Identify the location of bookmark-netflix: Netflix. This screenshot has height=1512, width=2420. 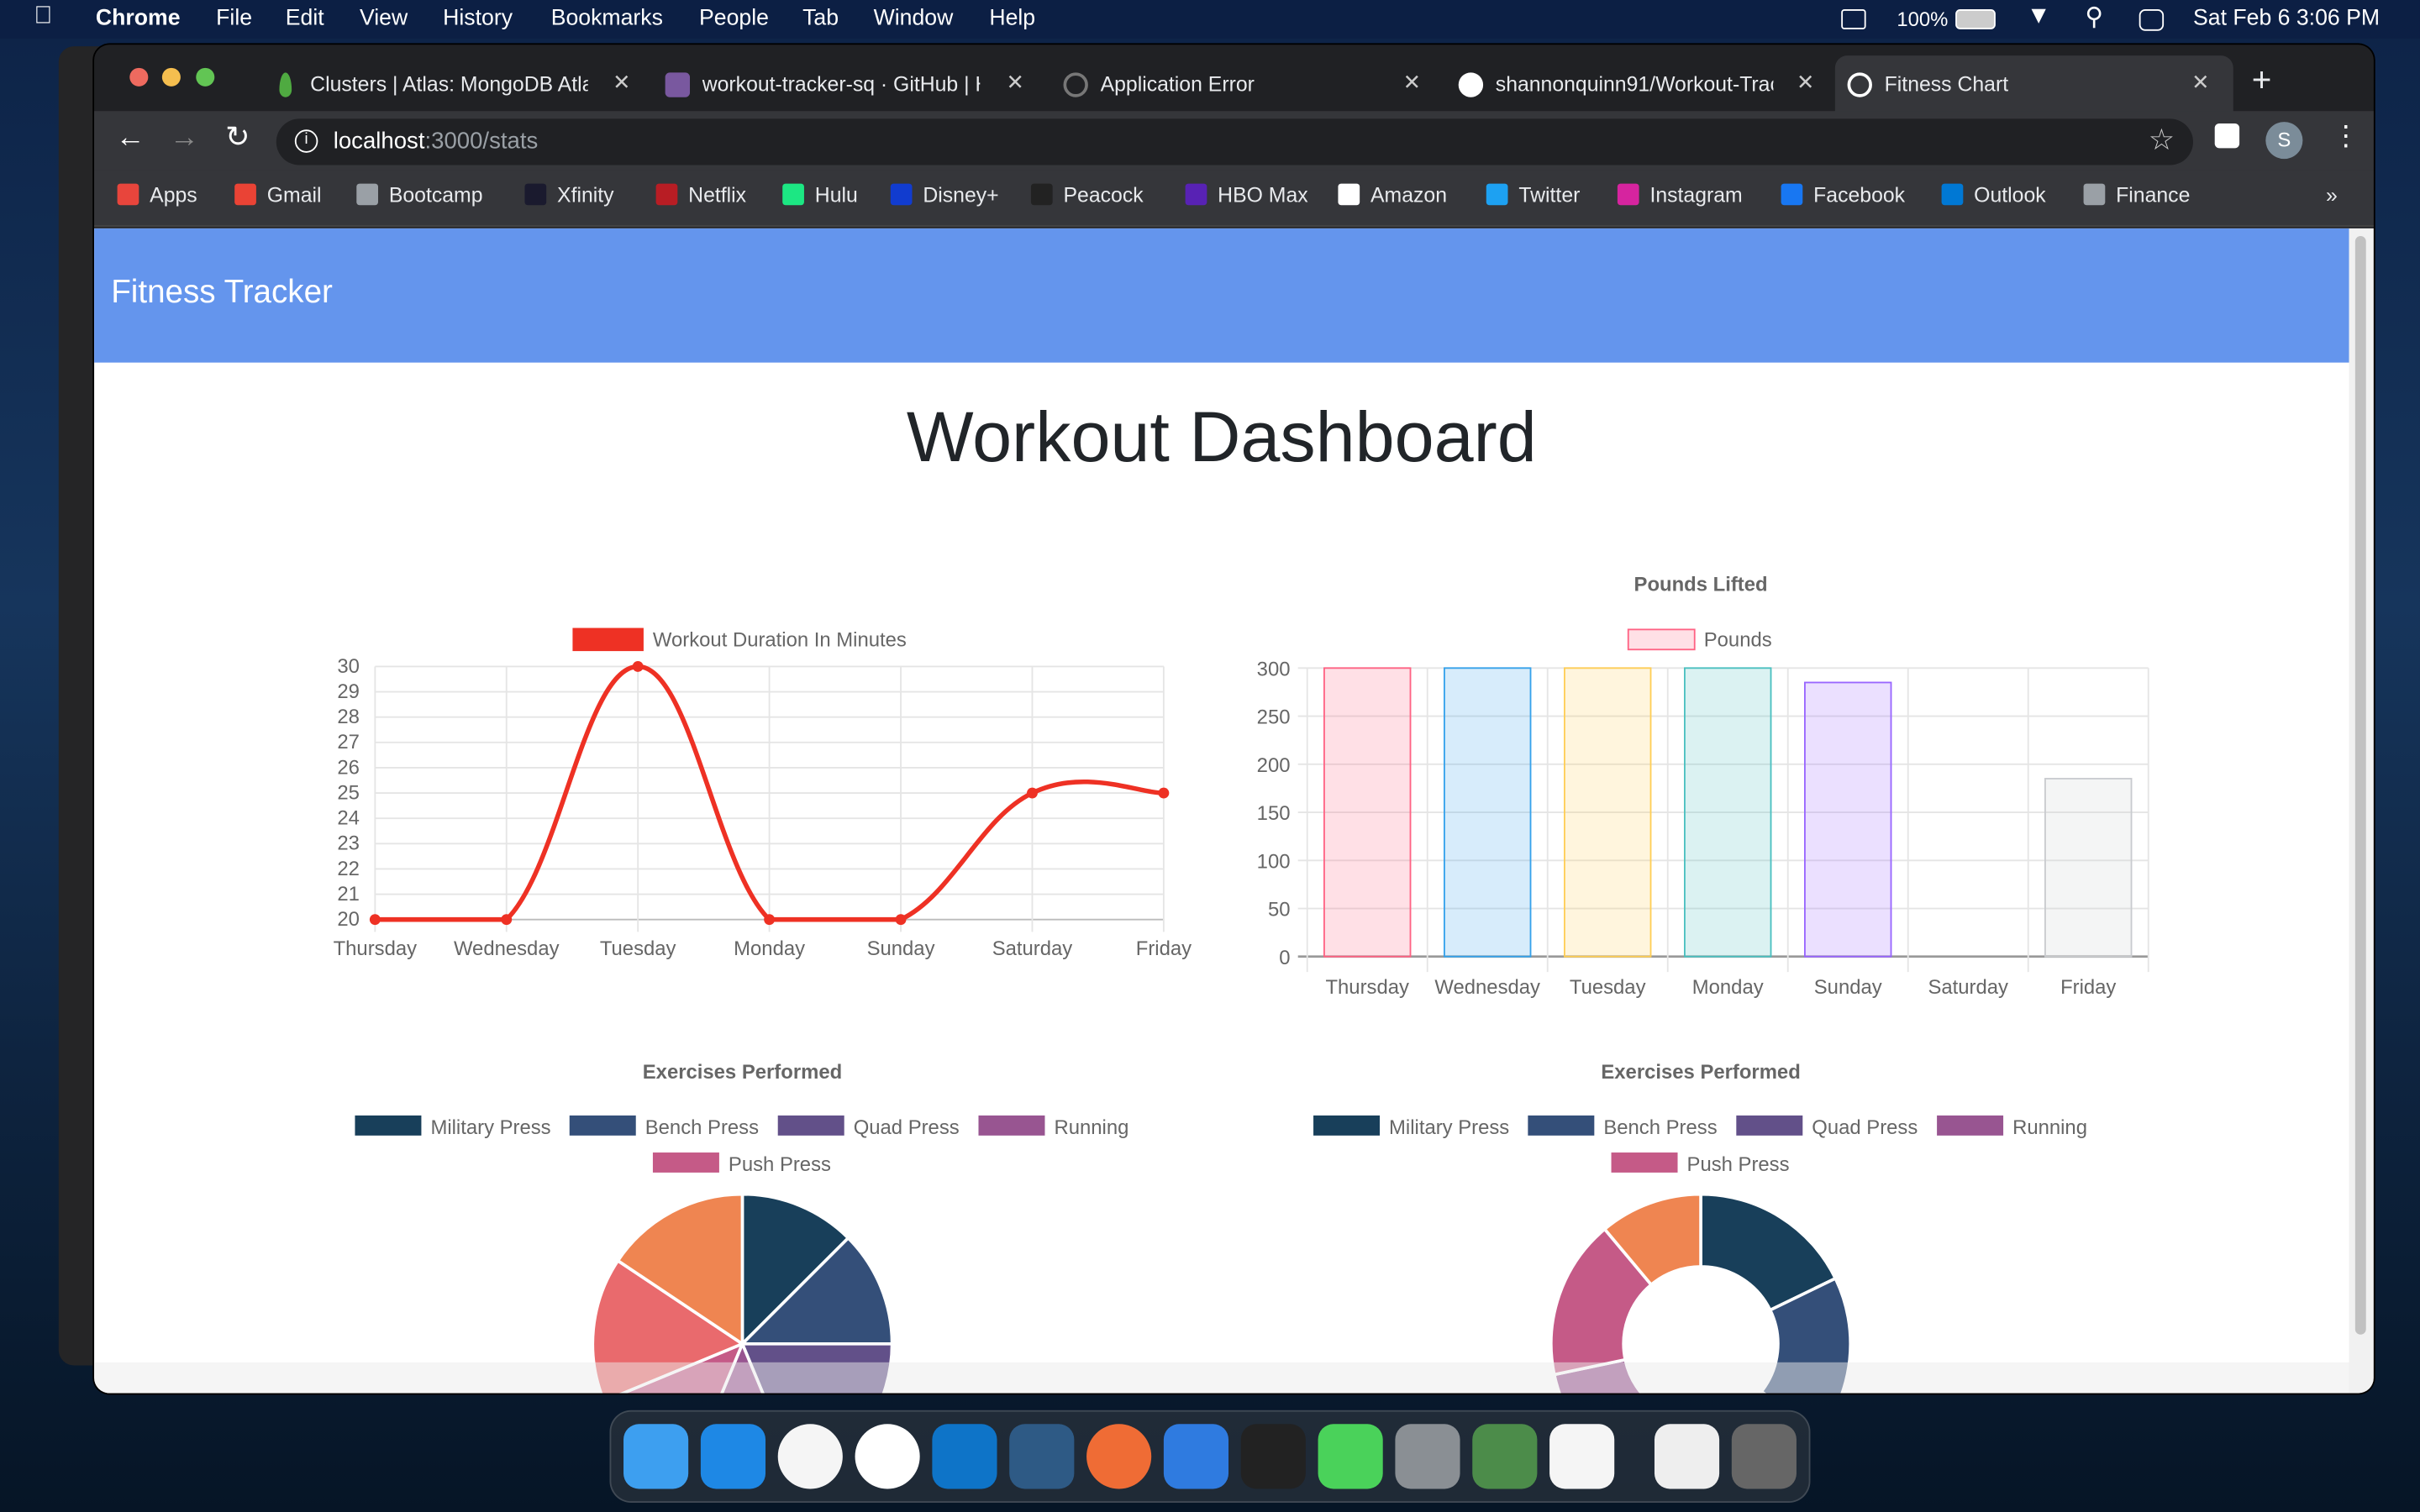
(701, 195).